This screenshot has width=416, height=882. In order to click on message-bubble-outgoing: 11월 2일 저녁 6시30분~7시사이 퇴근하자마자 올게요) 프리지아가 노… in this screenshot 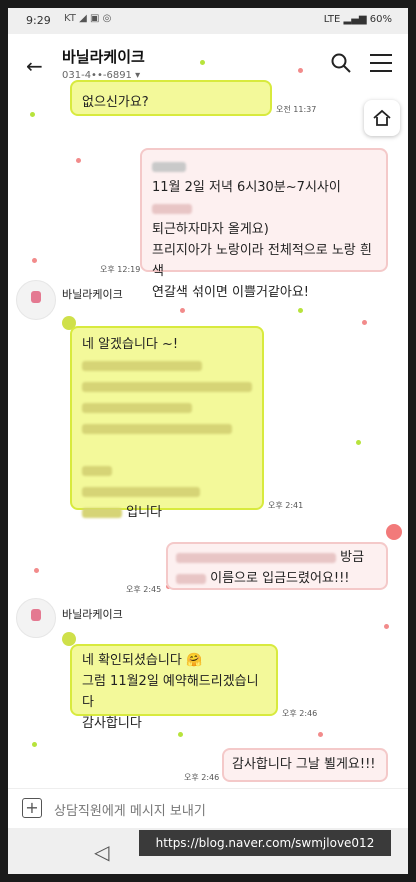, I will do `click(264, 224)`.